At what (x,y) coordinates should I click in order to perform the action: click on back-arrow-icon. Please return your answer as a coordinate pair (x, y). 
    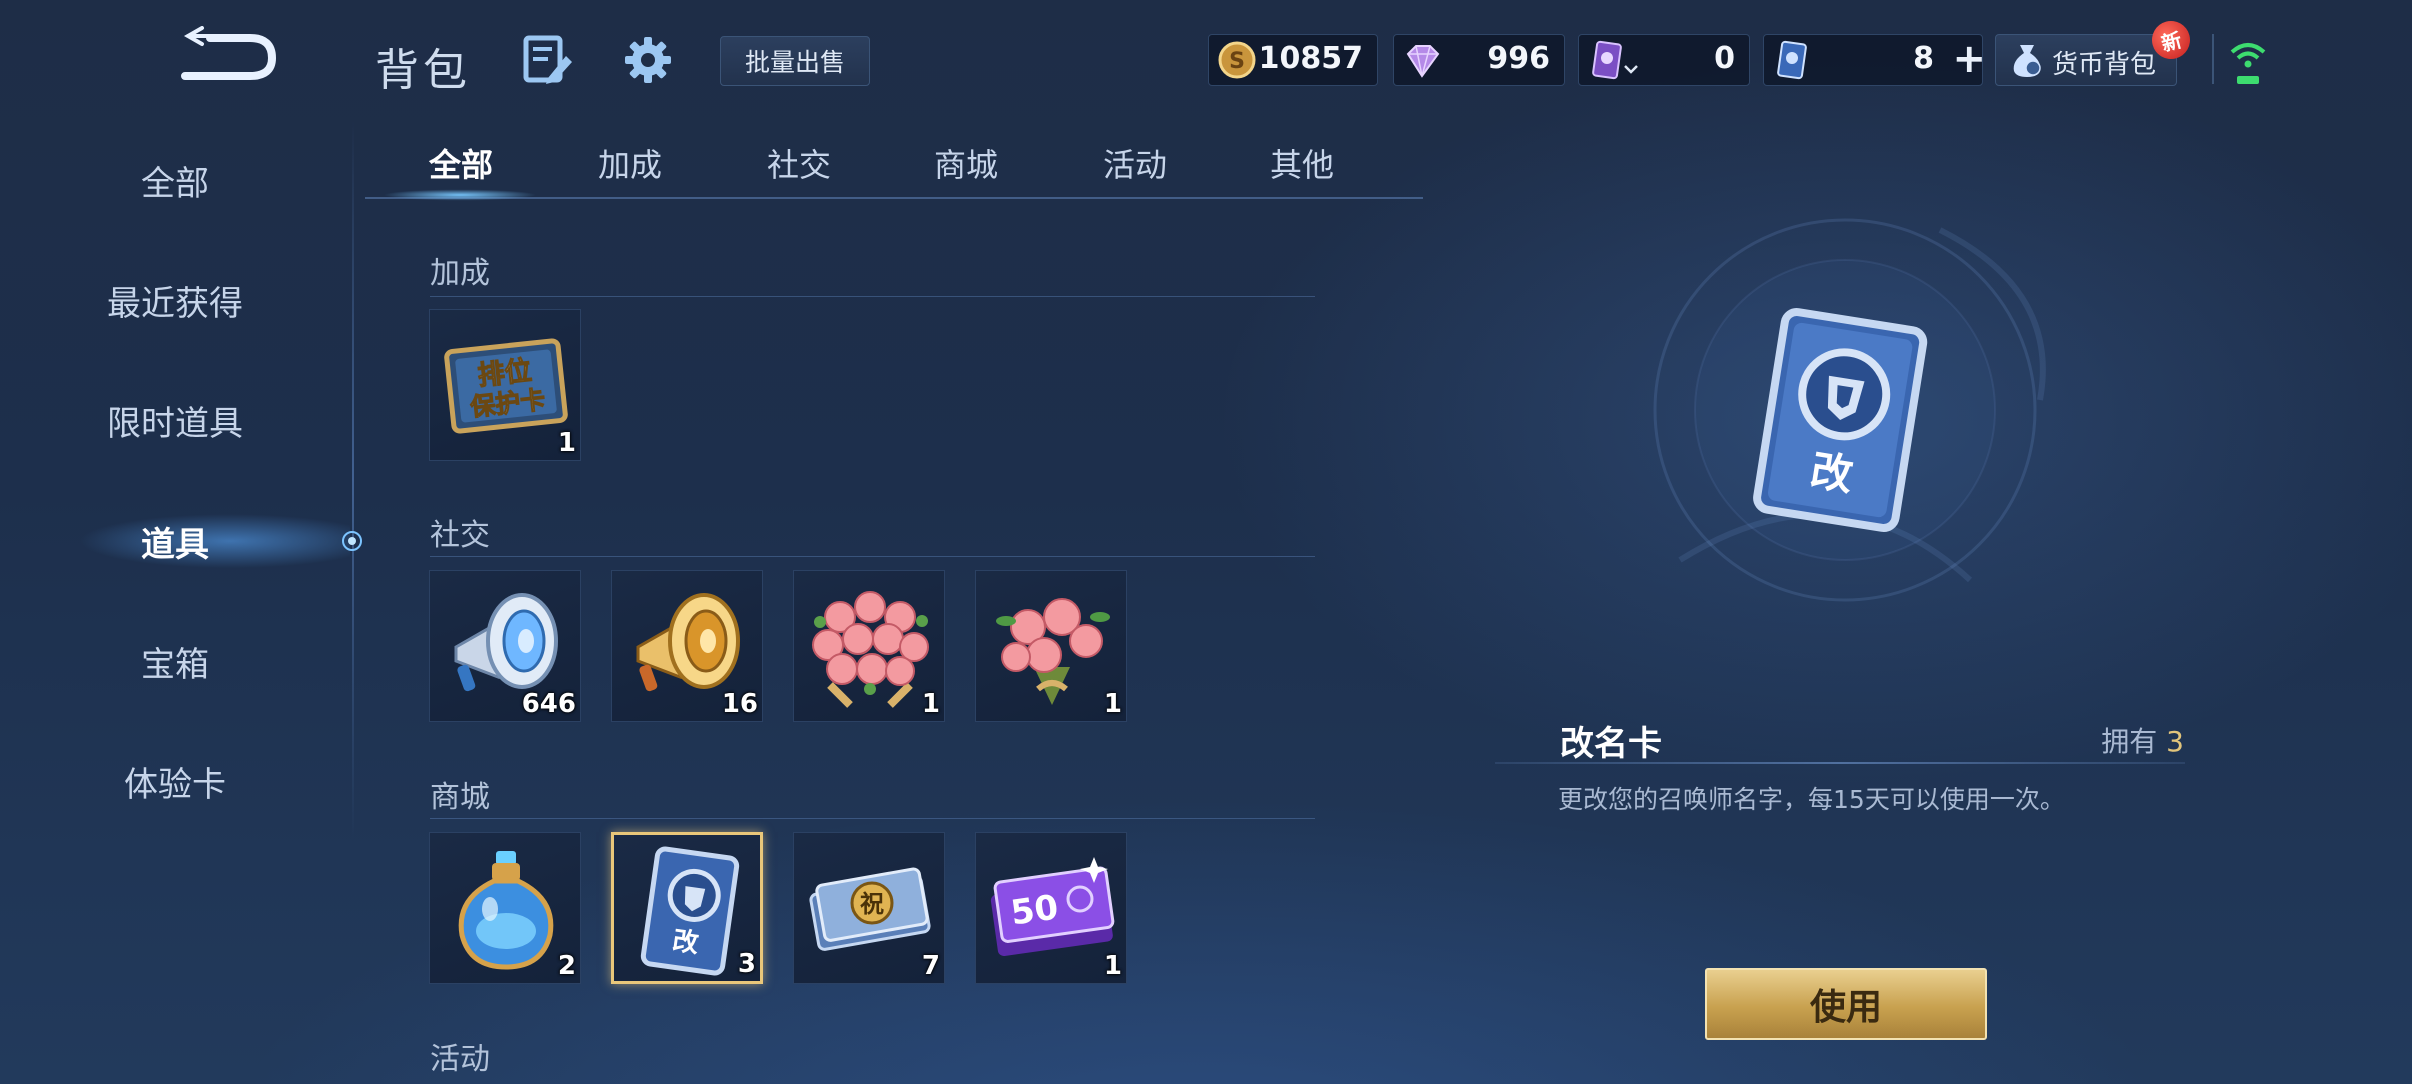
    Looking at the image, I should click on (229, 53).